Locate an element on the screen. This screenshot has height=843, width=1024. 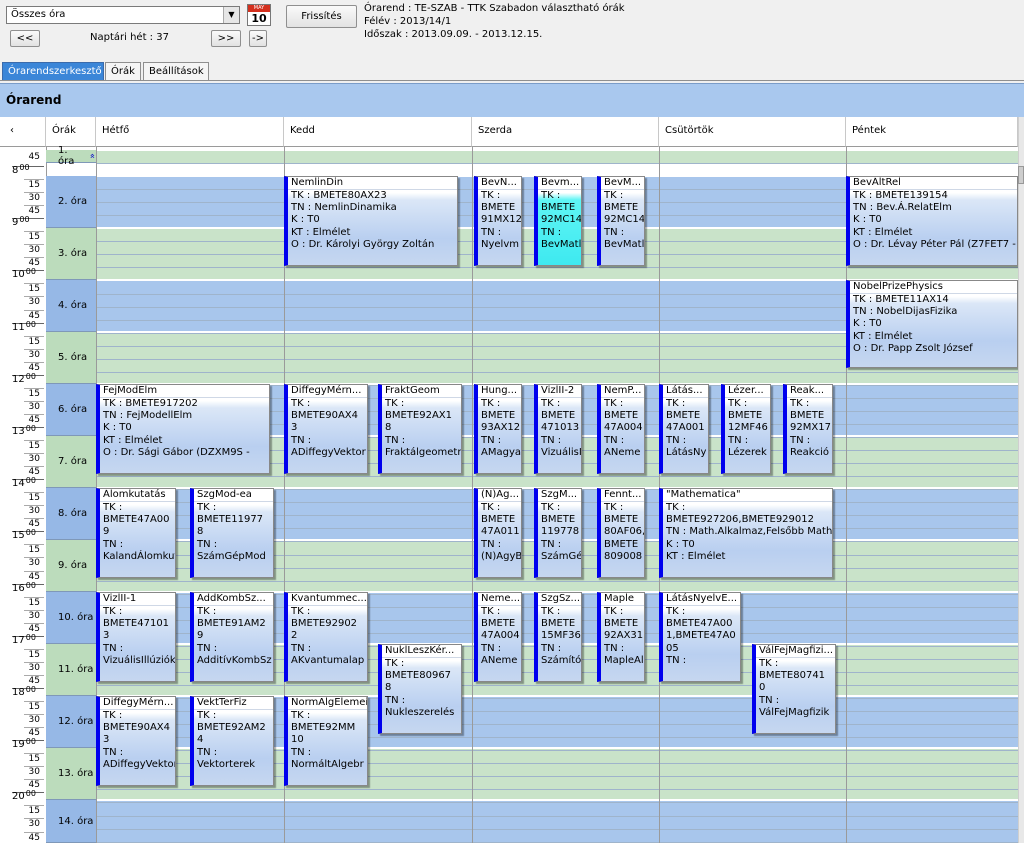
lesson-block: NemP... TK : BMETE 47A004 TN : ANeme is located at coordinates (621, 429).